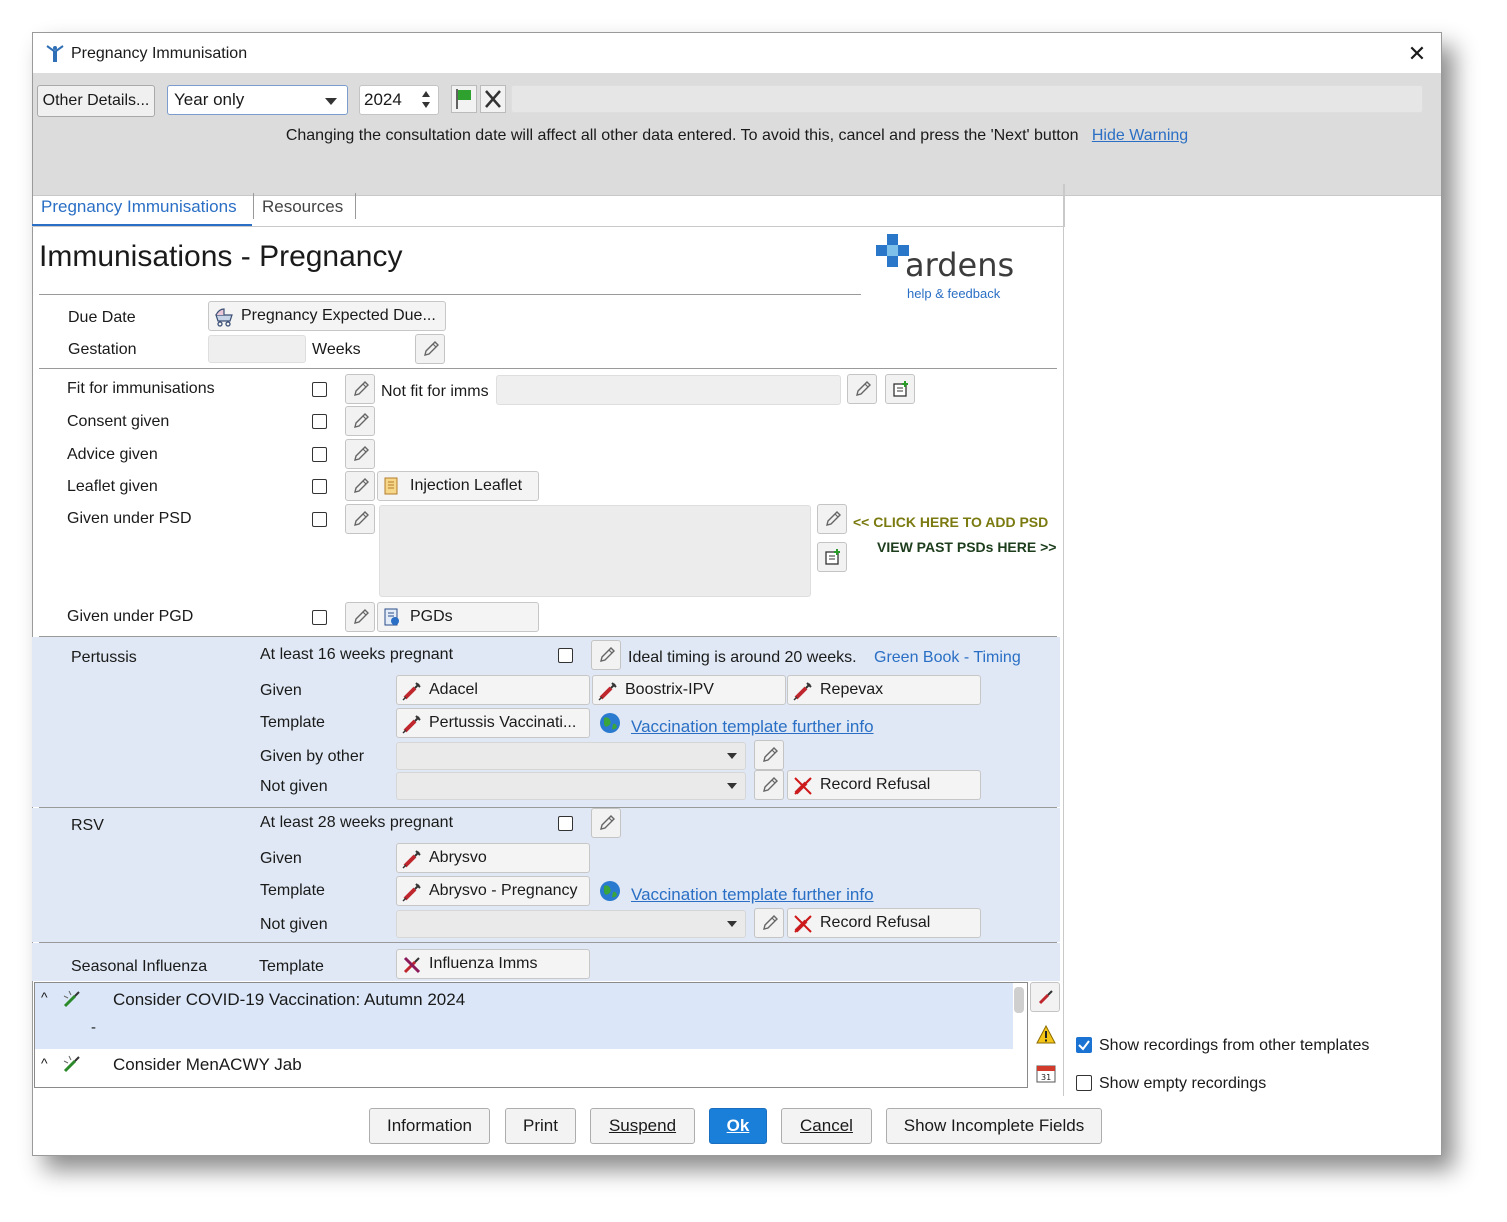 This screenshot has height=1222, width=1507. Describe the element at coordinates (281, 858) in the screenshot. I see `rsv-given-label: Given` at that location.